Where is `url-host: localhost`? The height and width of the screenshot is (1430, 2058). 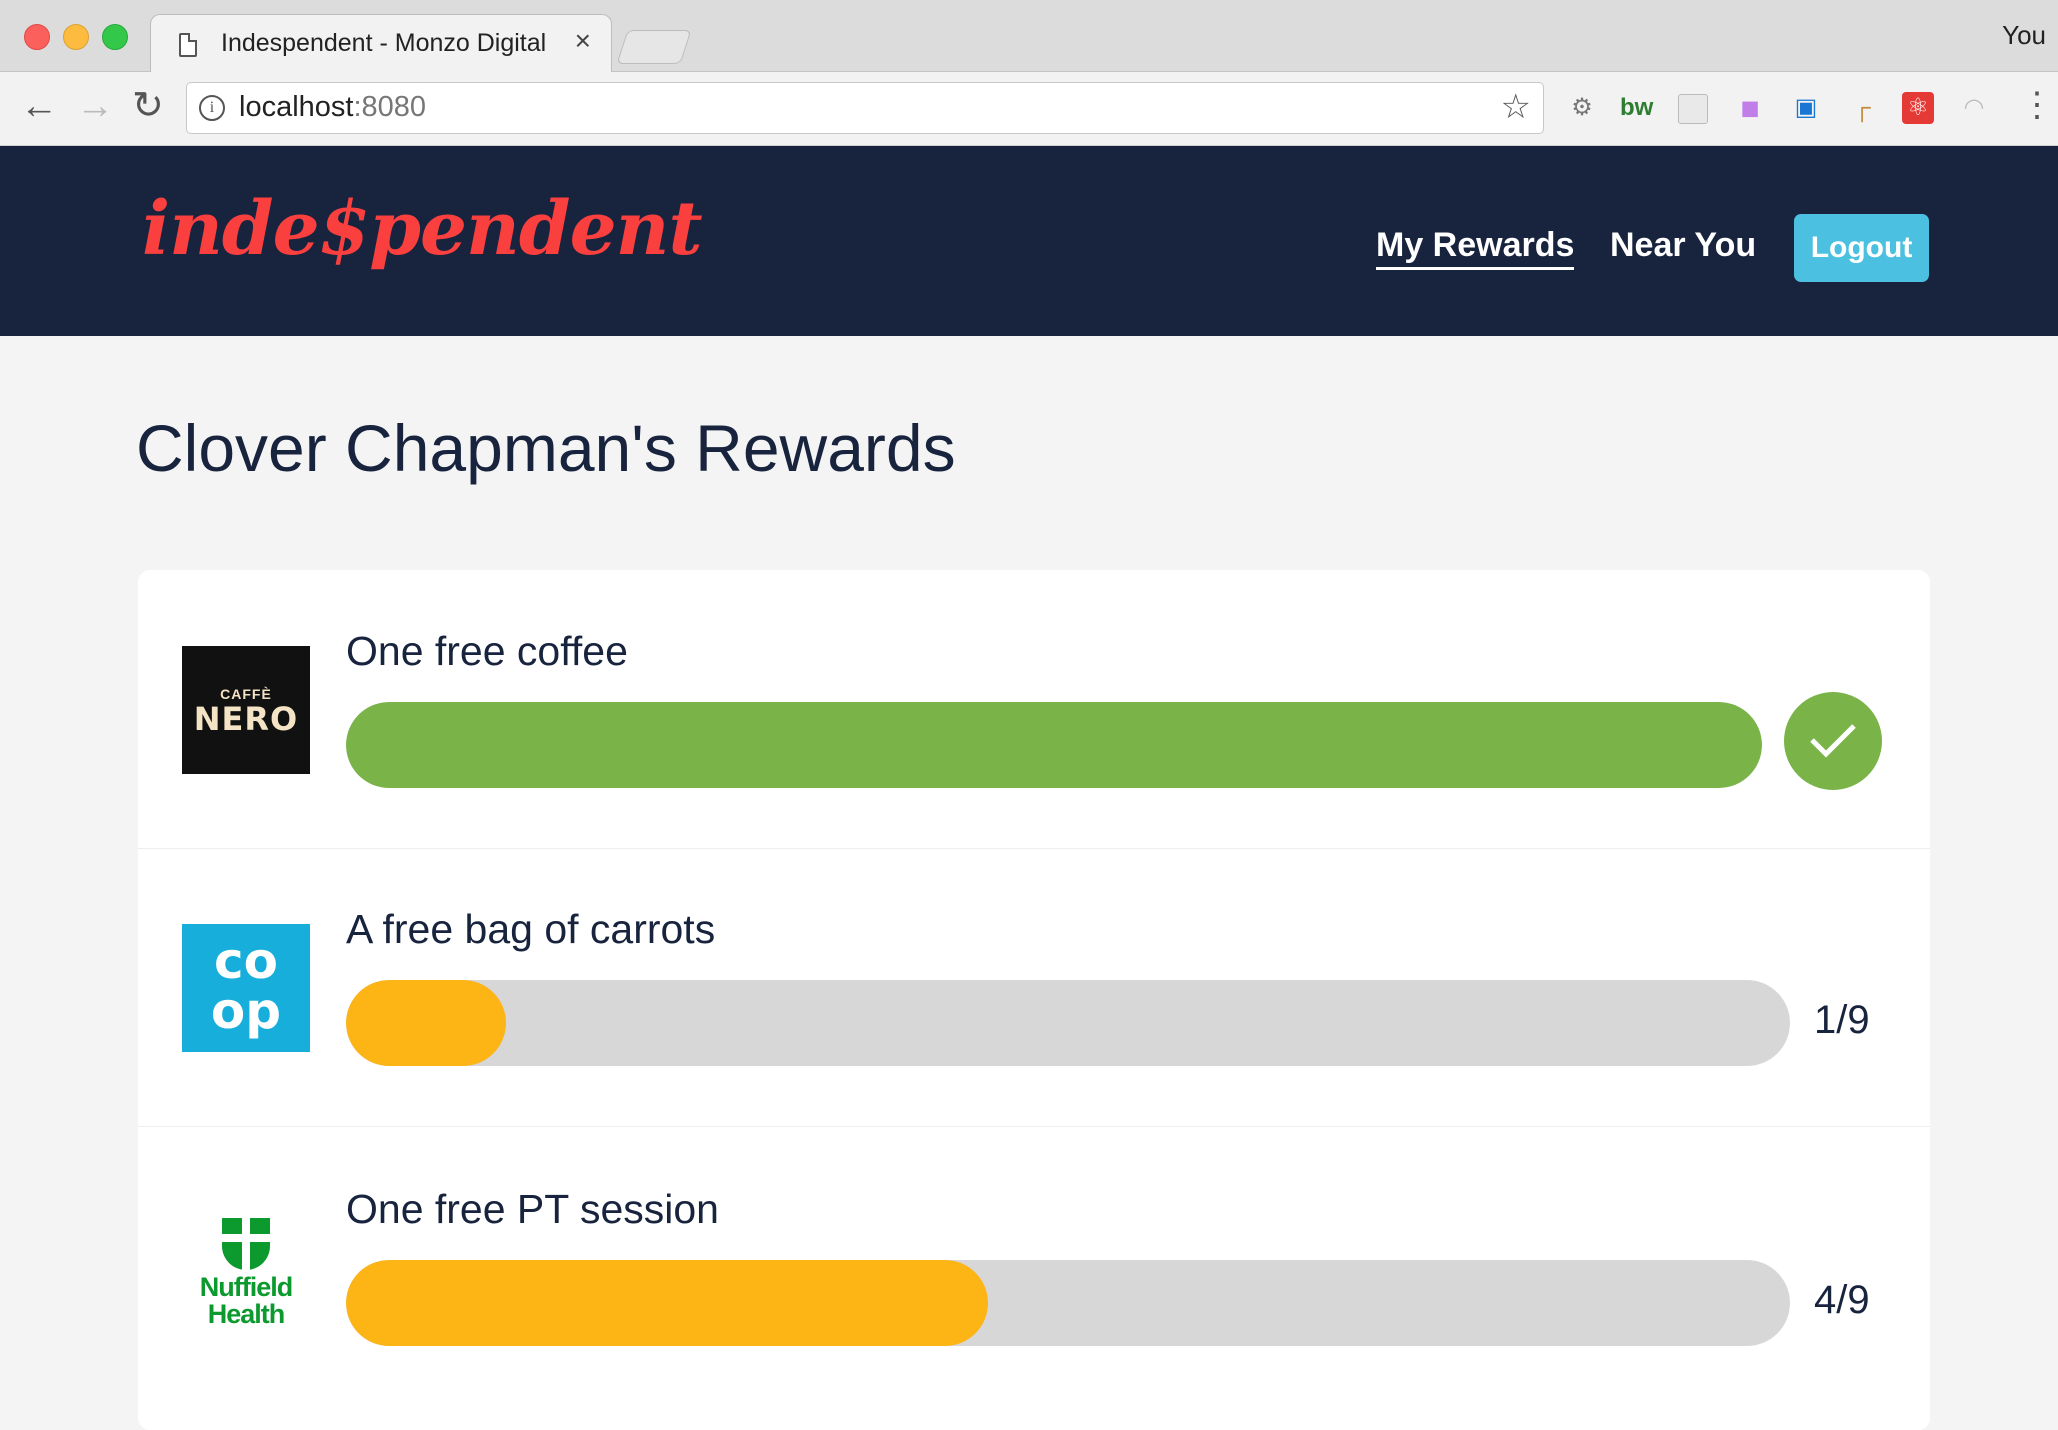 url-host: localhost is located at coordinates (296, 107).